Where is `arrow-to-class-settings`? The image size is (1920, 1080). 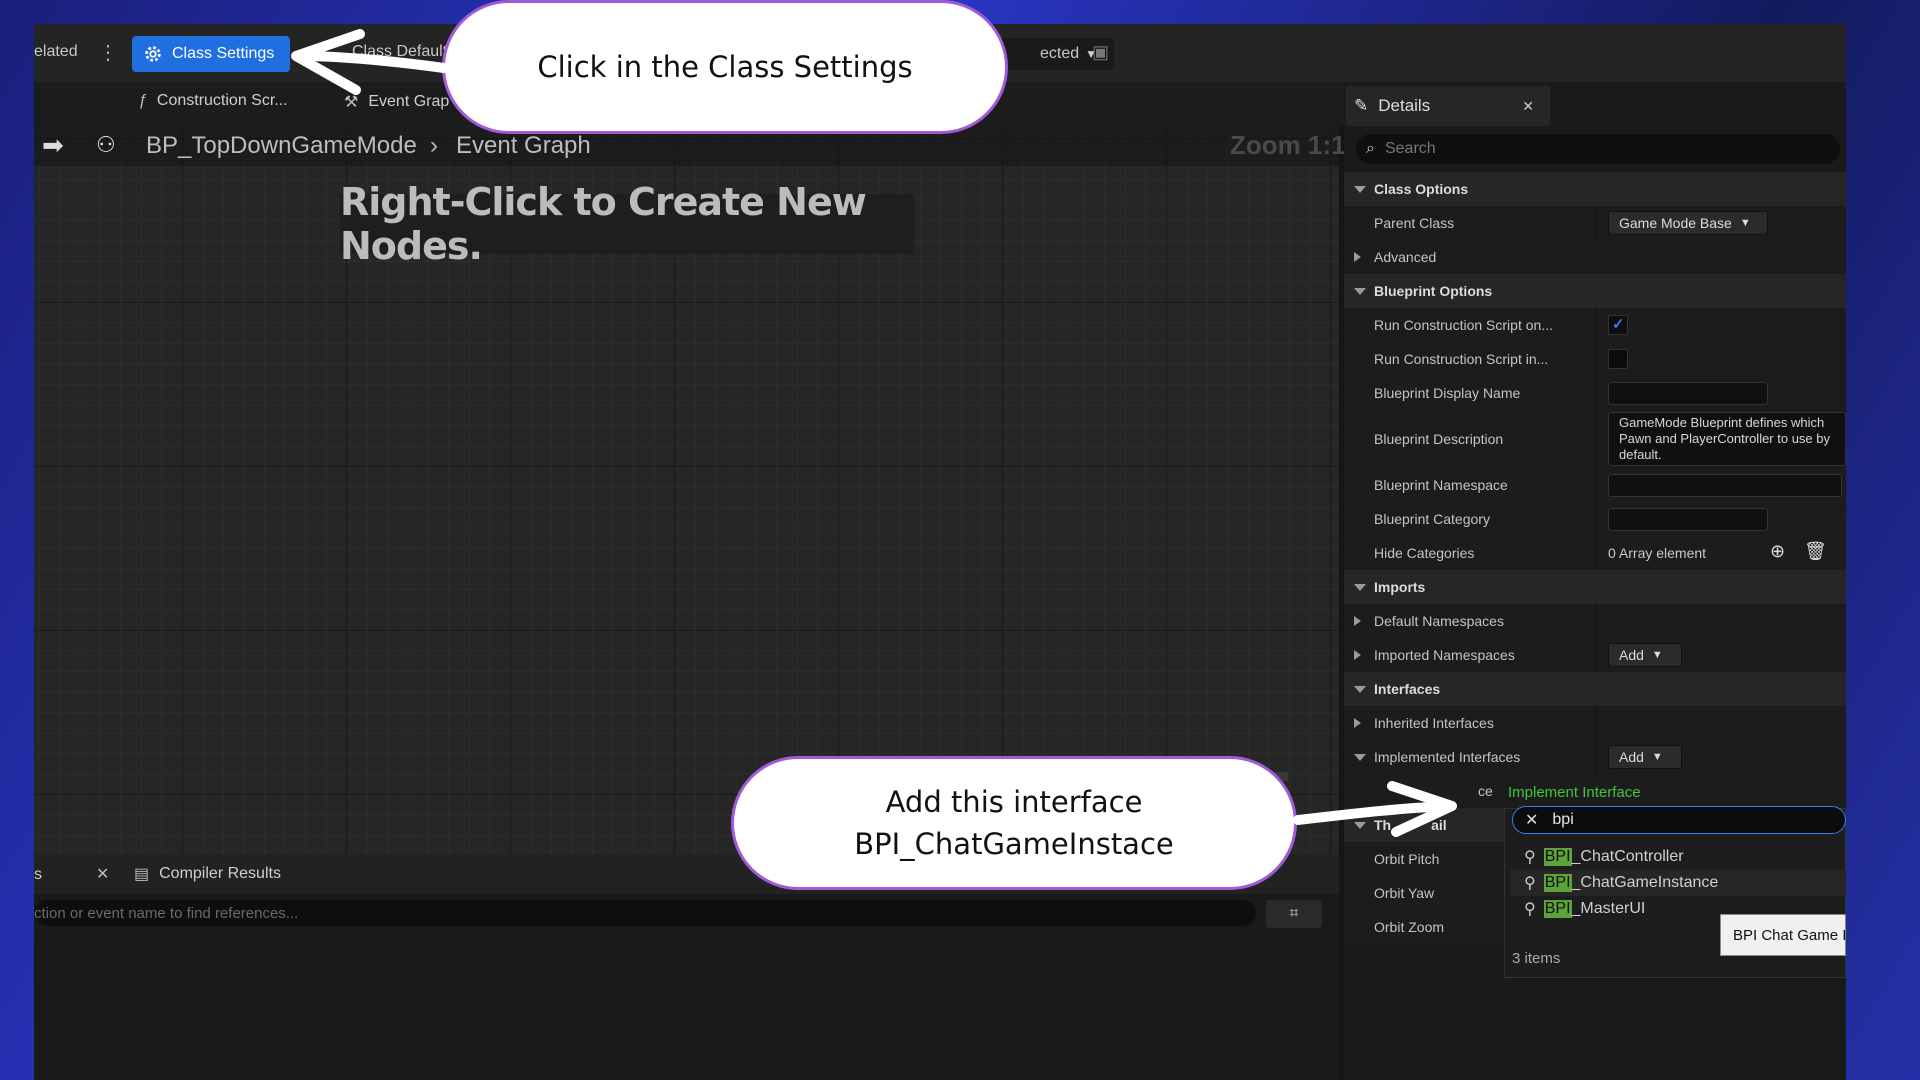 arrow-to-class-settings is located at coordinates (370, 62).